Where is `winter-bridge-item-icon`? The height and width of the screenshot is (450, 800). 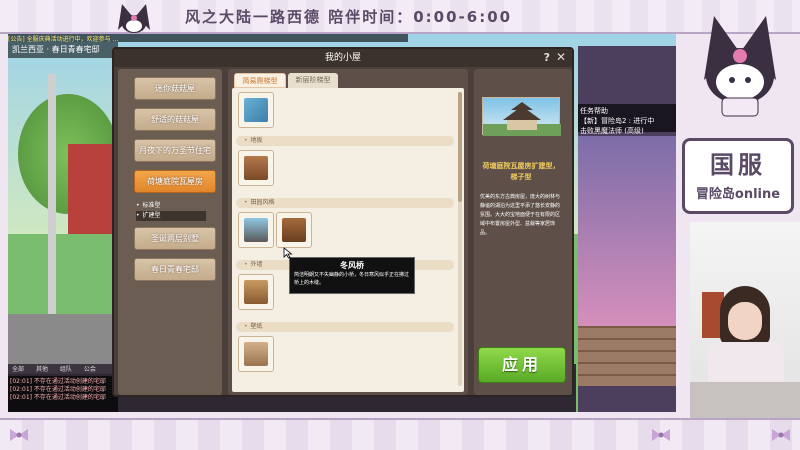
winter-bridge-item-icon is located at coordinates (294, 230).